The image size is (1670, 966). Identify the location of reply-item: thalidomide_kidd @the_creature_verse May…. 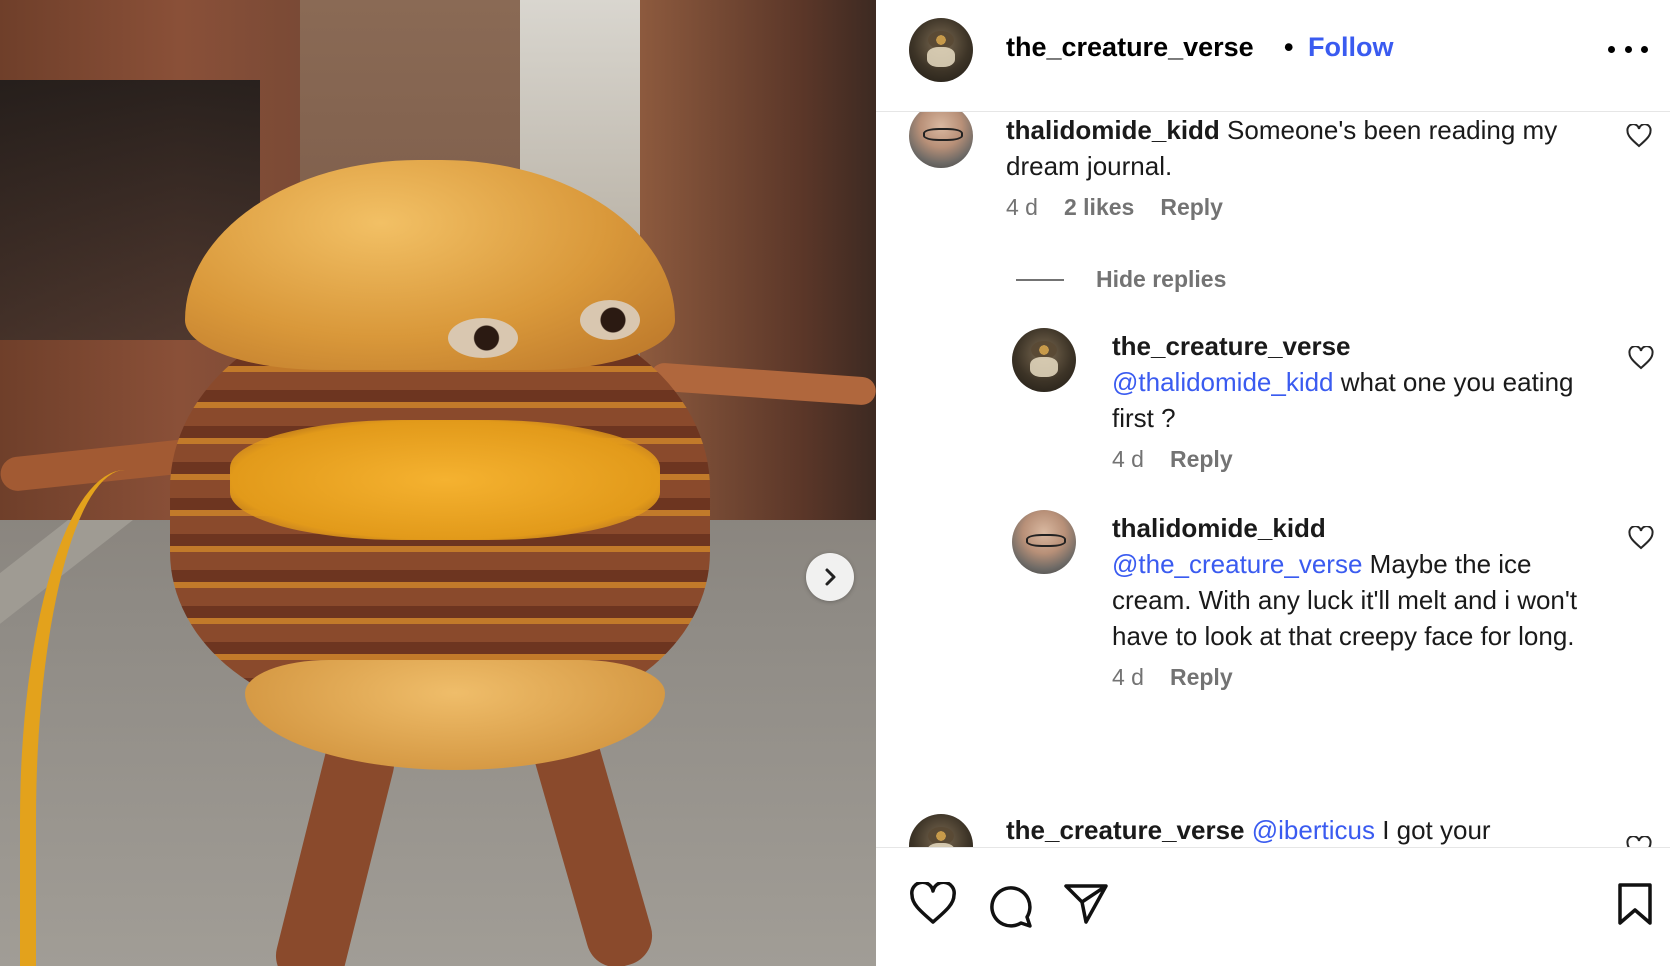
(1347, 600).